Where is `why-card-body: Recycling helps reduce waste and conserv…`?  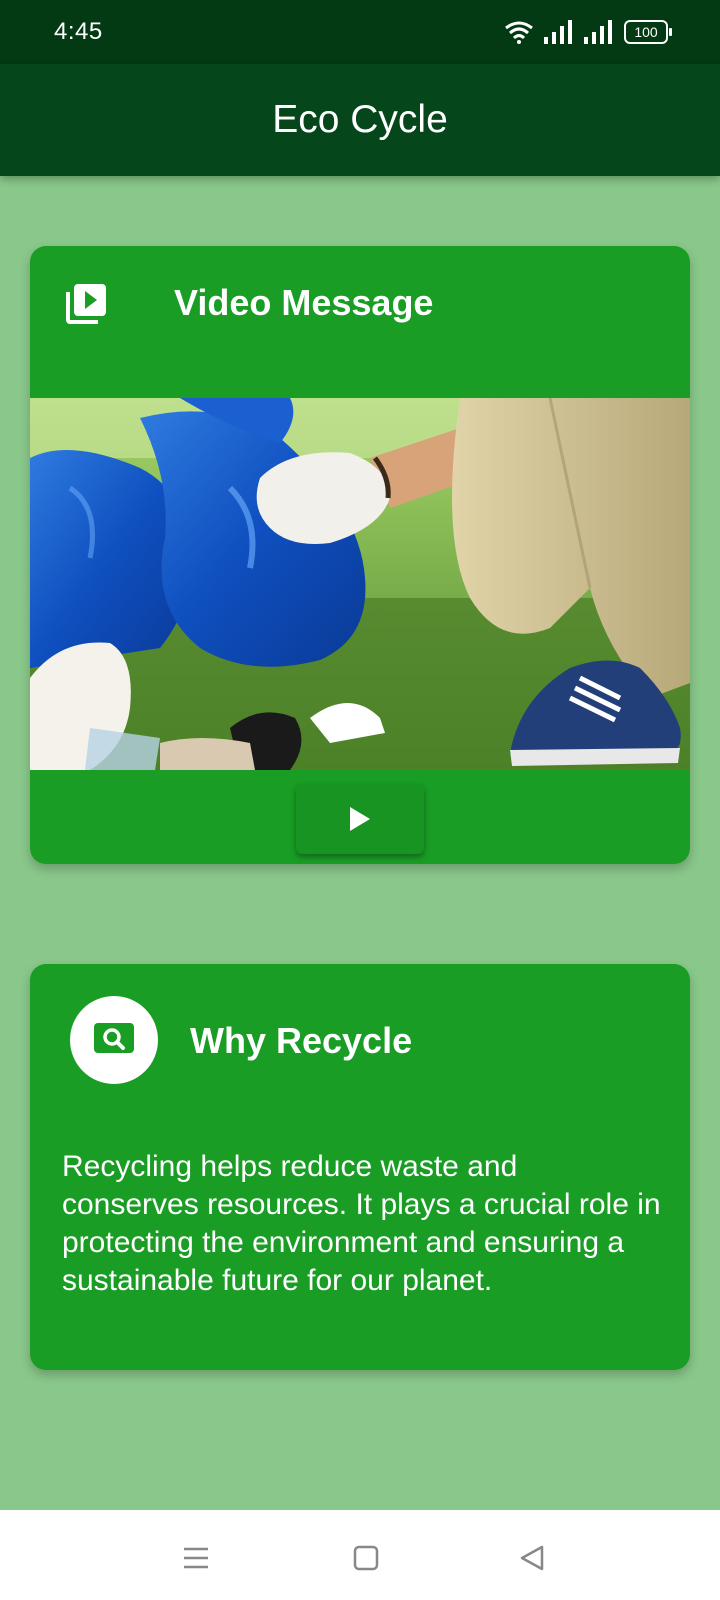 why-card-body: Recycling helps reduce waste and conserv… is located at coordinates (361, 1223).